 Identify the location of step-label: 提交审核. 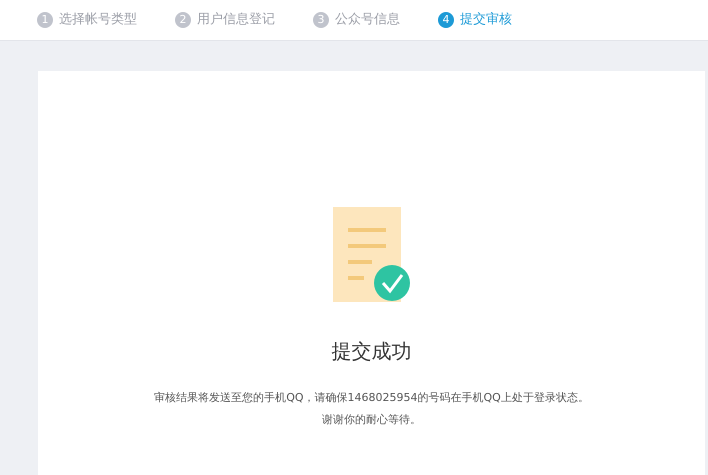
(486, 20).